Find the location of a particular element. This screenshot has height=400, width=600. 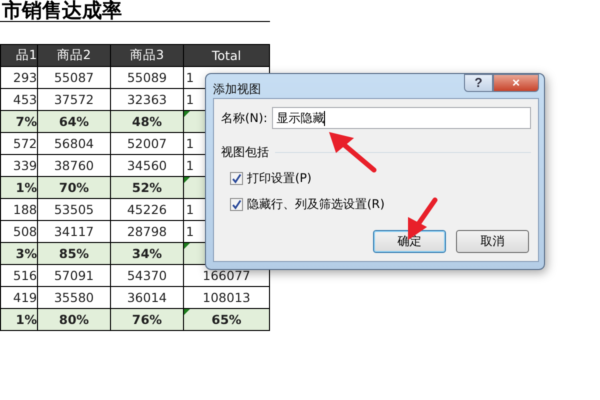

group-label: 视图包括 is located at coordinates (245, 152).